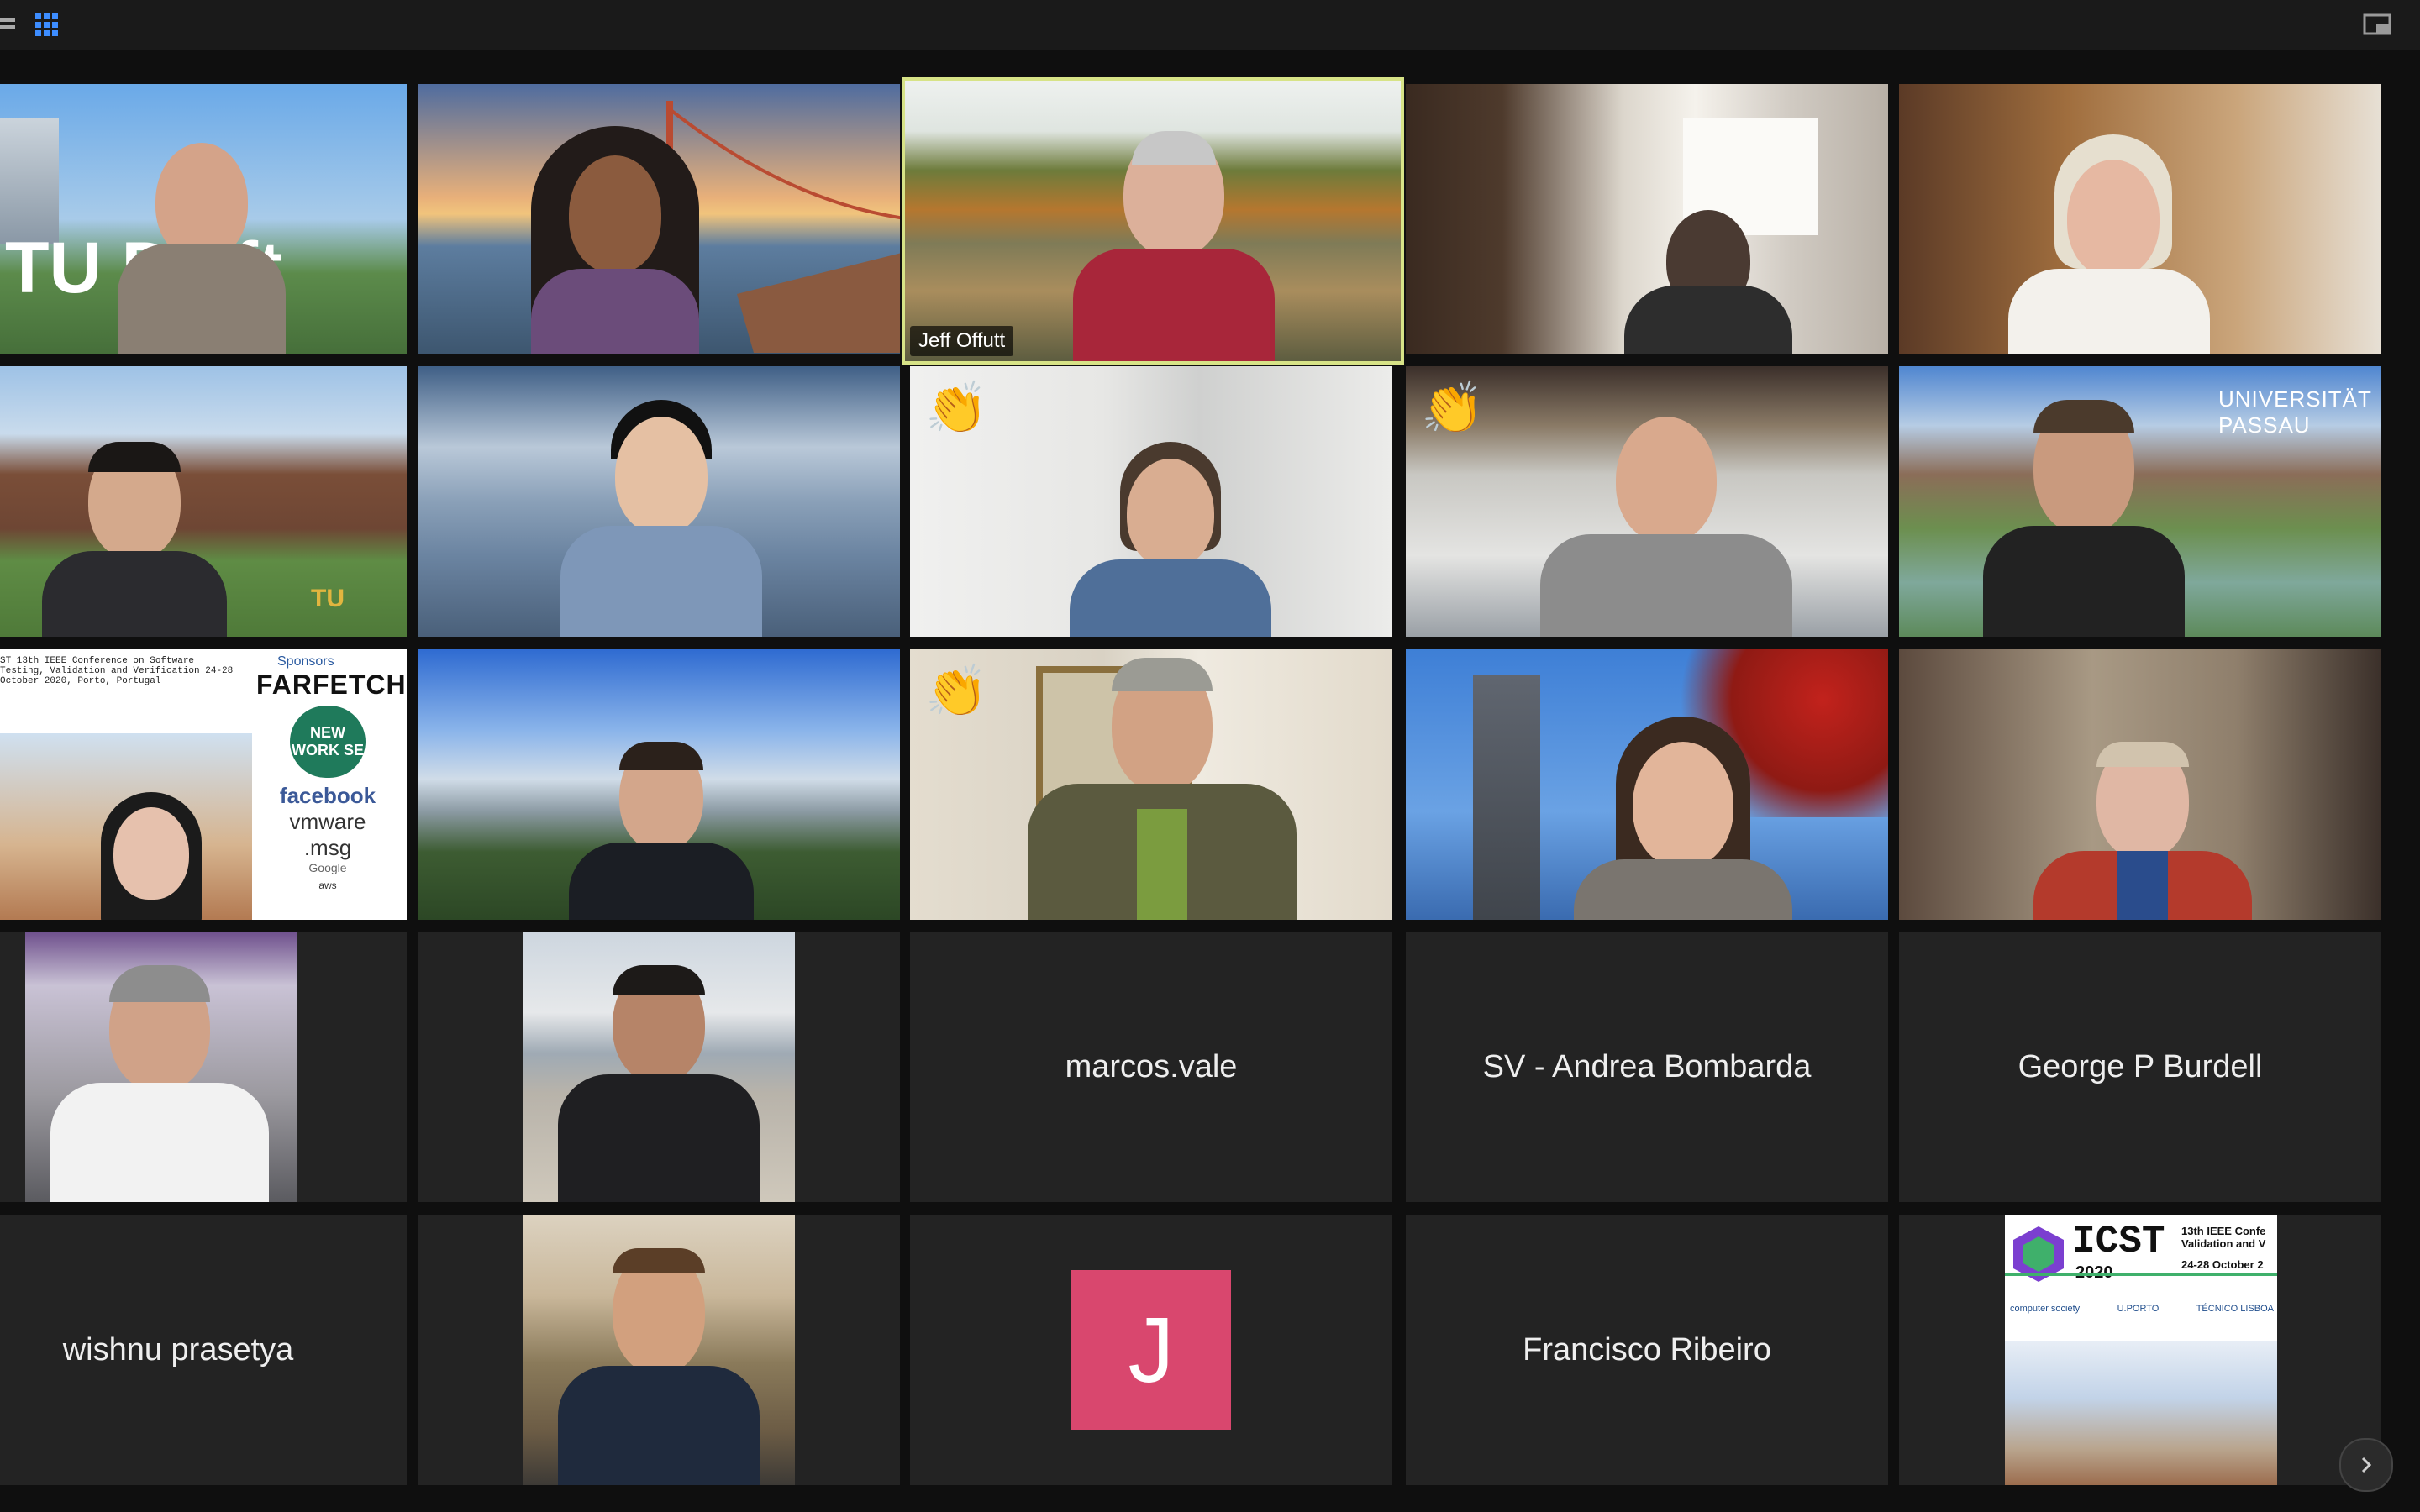  What do you see at coordinates (2235, 1309) in the screenshot?
I see `partner-logo: TÉCNICO LISBOA` at bounding box center [2235, 1309].